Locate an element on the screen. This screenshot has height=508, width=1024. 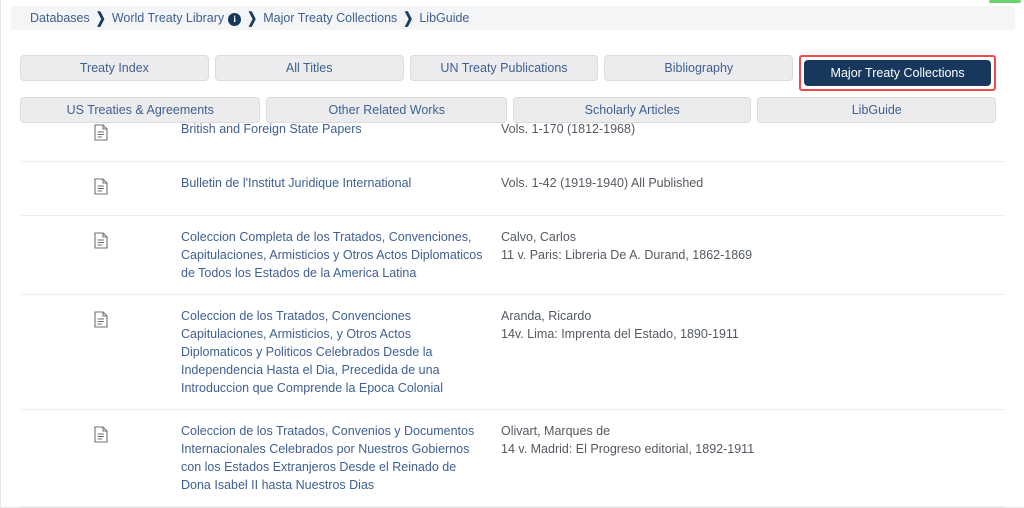
tab-highlight-box: Major Treaty Collections is located at coordinates (897, 73).